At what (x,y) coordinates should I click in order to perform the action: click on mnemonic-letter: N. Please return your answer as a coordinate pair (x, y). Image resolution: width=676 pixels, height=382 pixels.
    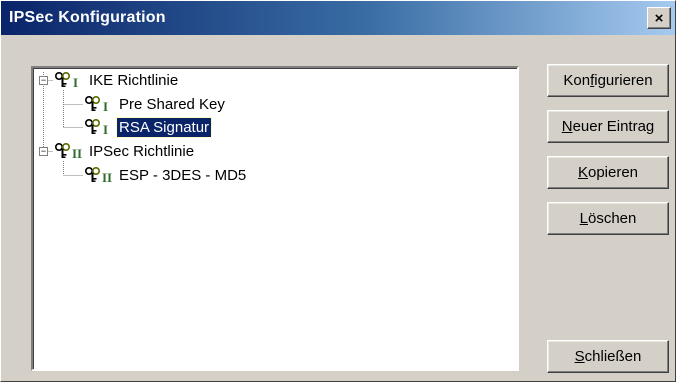
    Looking at the image, I should click on (567, 126).